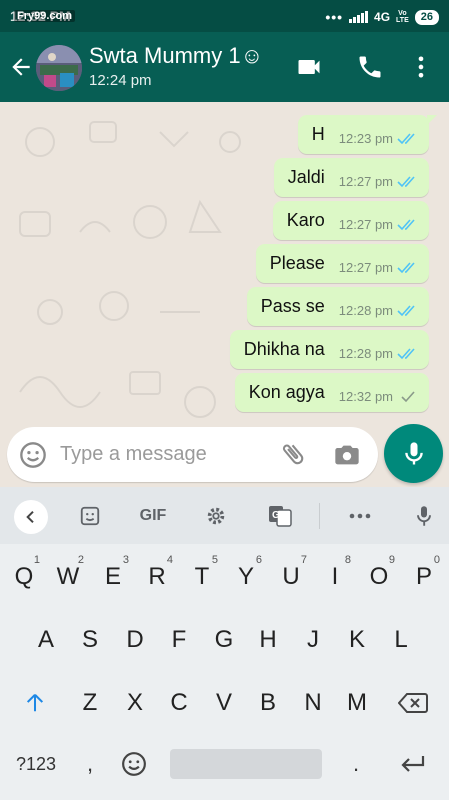 The image size is (449, 800). What do you see at coordinates (169, 560) in the screenshot?
I see `key-hint: 4` at bounding box center [169, 560].